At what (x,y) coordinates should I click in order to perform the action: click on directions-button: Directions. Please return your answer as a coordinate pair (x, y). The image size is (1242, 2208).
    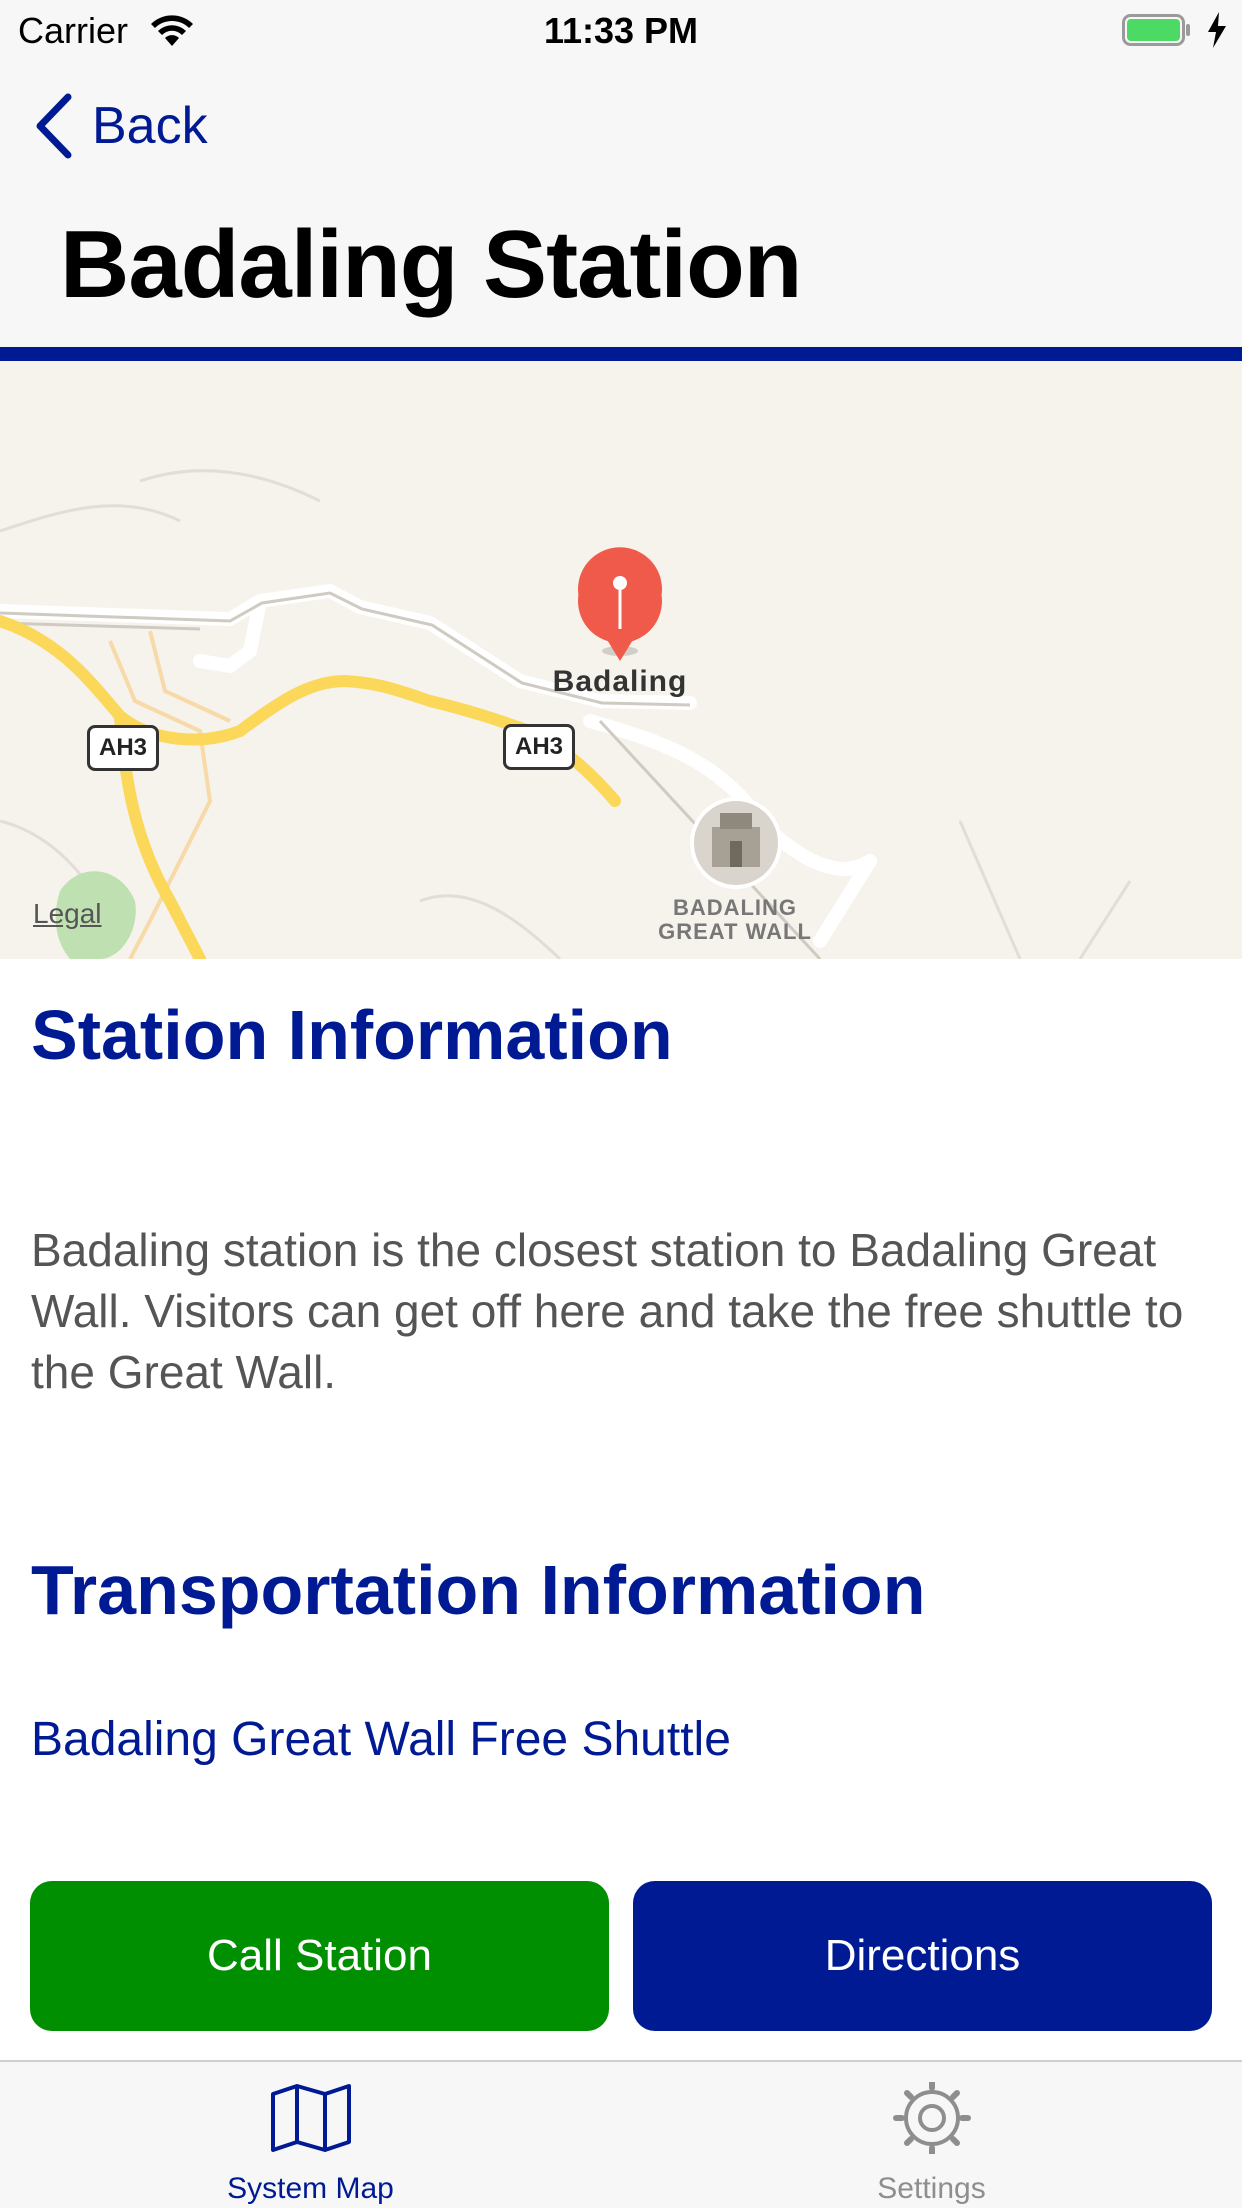
    Looking at the image, I should click on (922, 1956).